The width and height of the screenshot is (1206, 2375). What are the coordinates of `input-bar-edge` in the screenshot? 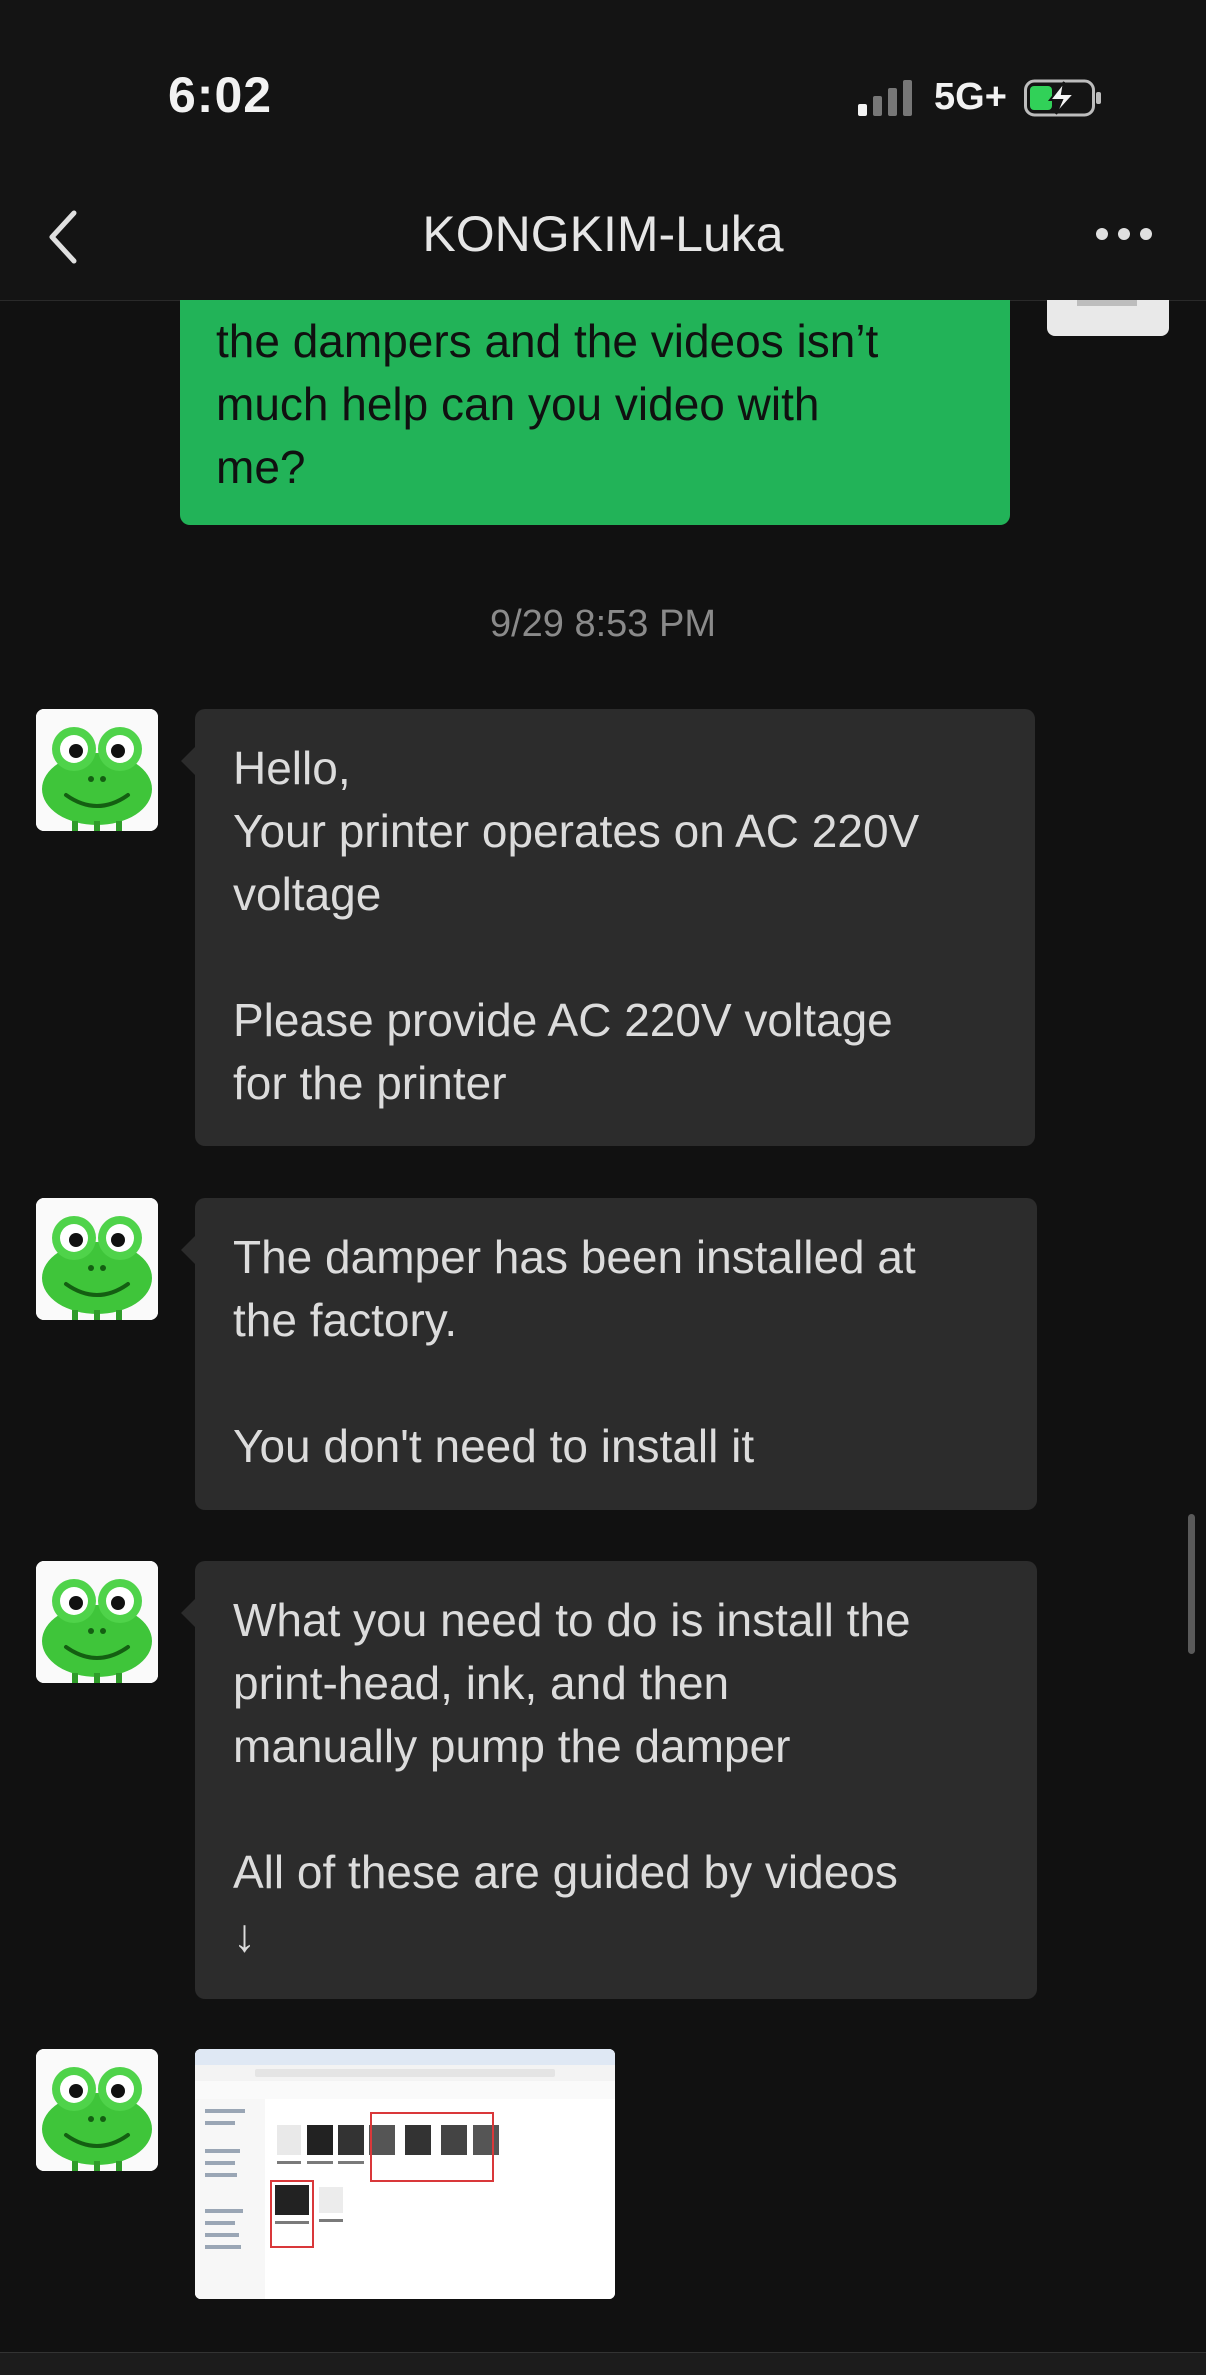 It's located at (603, 2363).